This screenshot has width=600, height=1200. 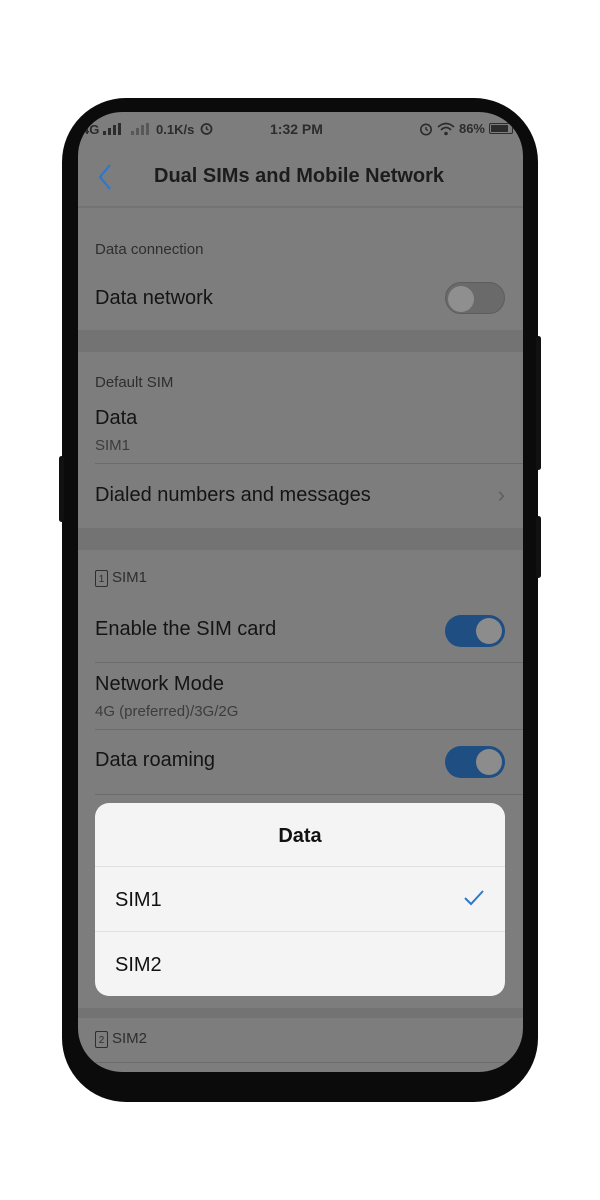 I want to click on section-header-default-sim: Default SIM, so click(x=134, y=382).